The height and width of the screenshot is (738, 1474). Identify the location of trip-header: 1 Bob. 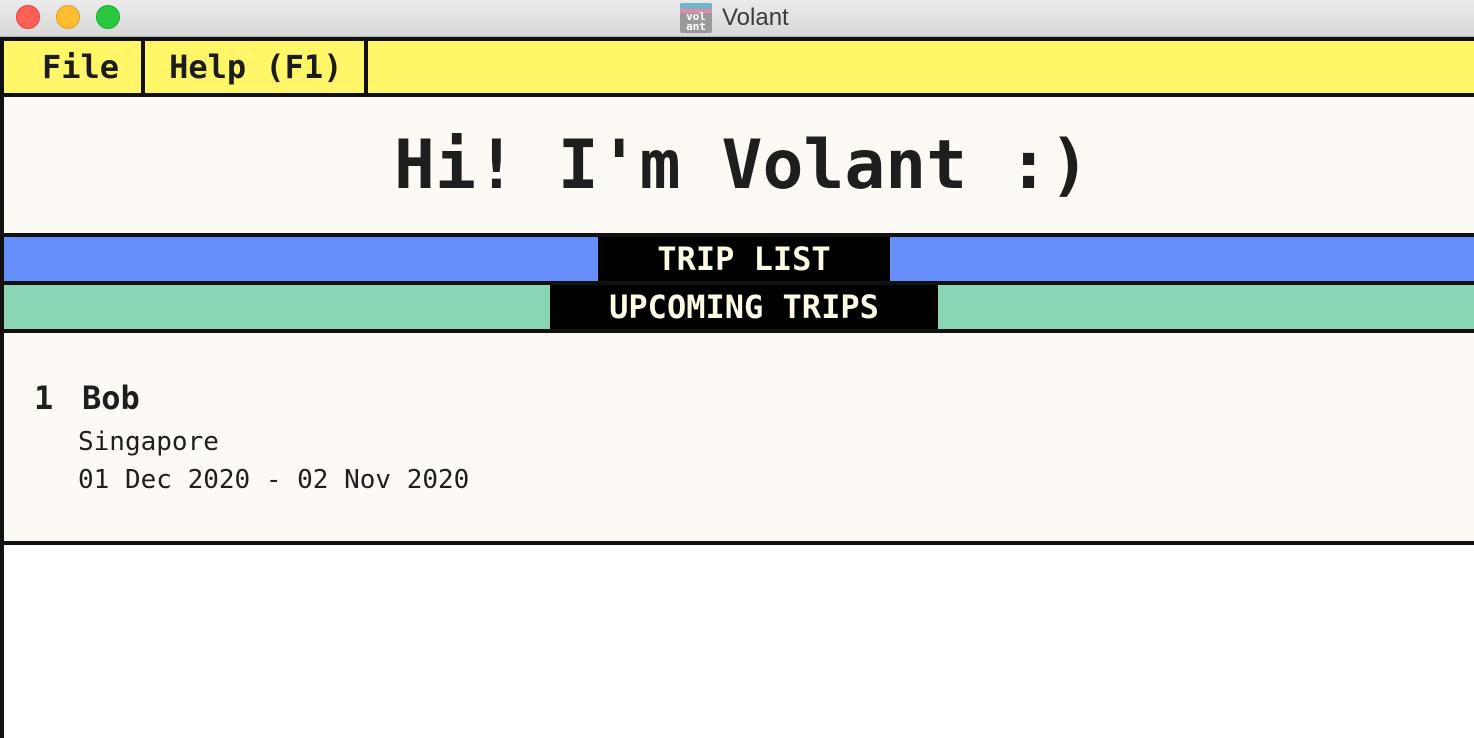
(384, 399).